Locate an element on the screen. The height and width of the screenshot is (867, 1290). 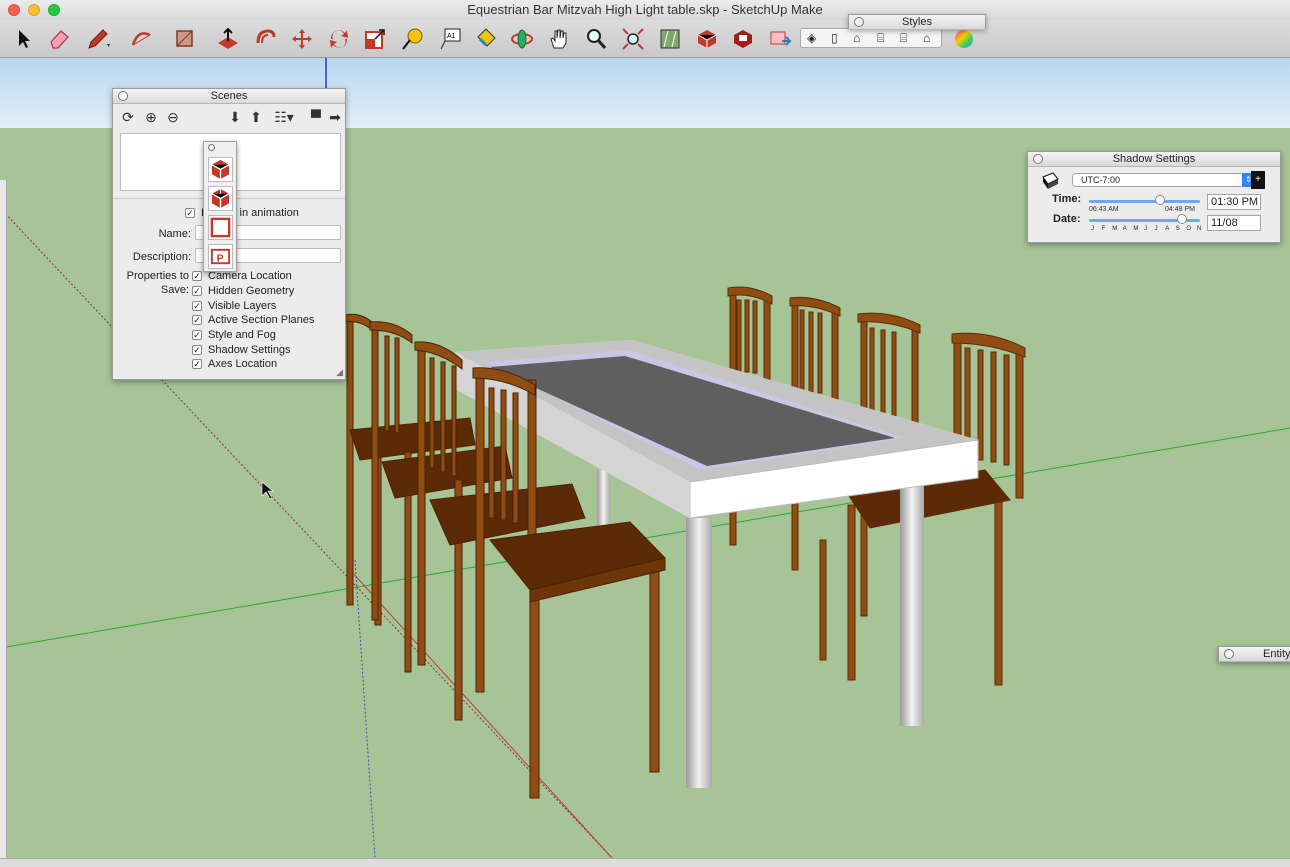
extension-warehouse-icon: P is located at coordinates (220, 256).